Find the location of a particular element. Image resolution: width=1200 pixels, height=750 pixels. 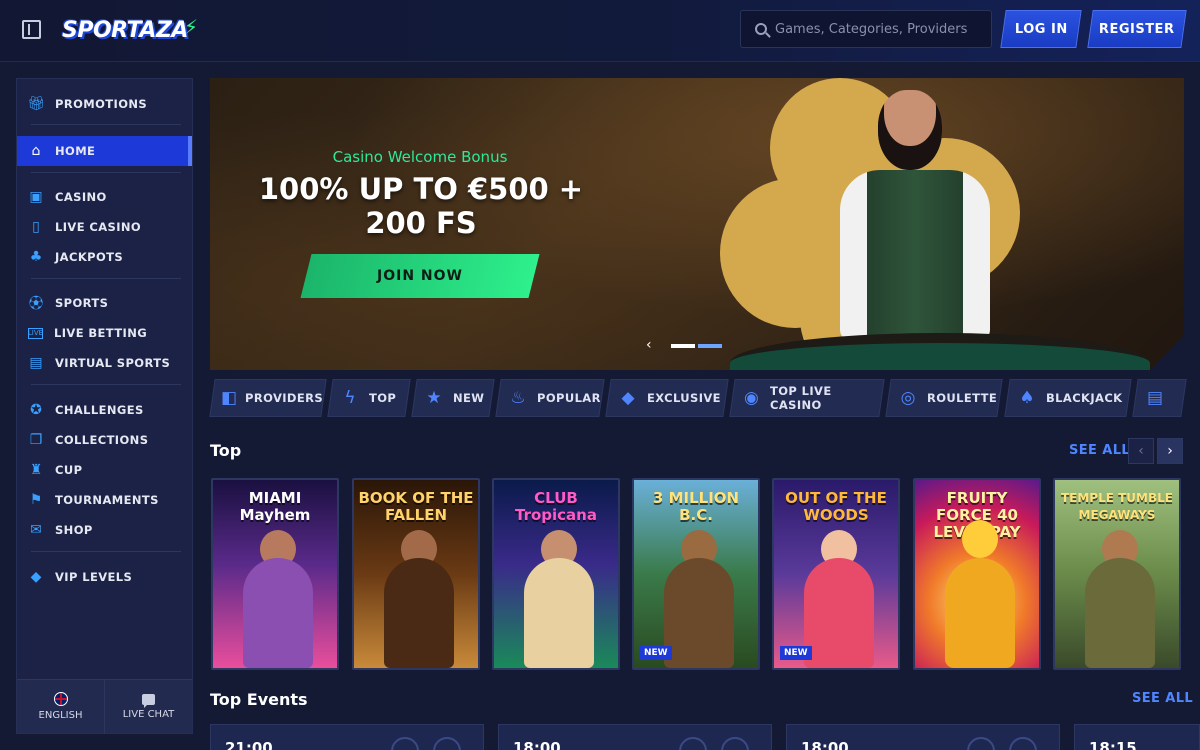

sidebar-footer: ENGLISH LIVE CHAT is located at coordinates (104, 706).